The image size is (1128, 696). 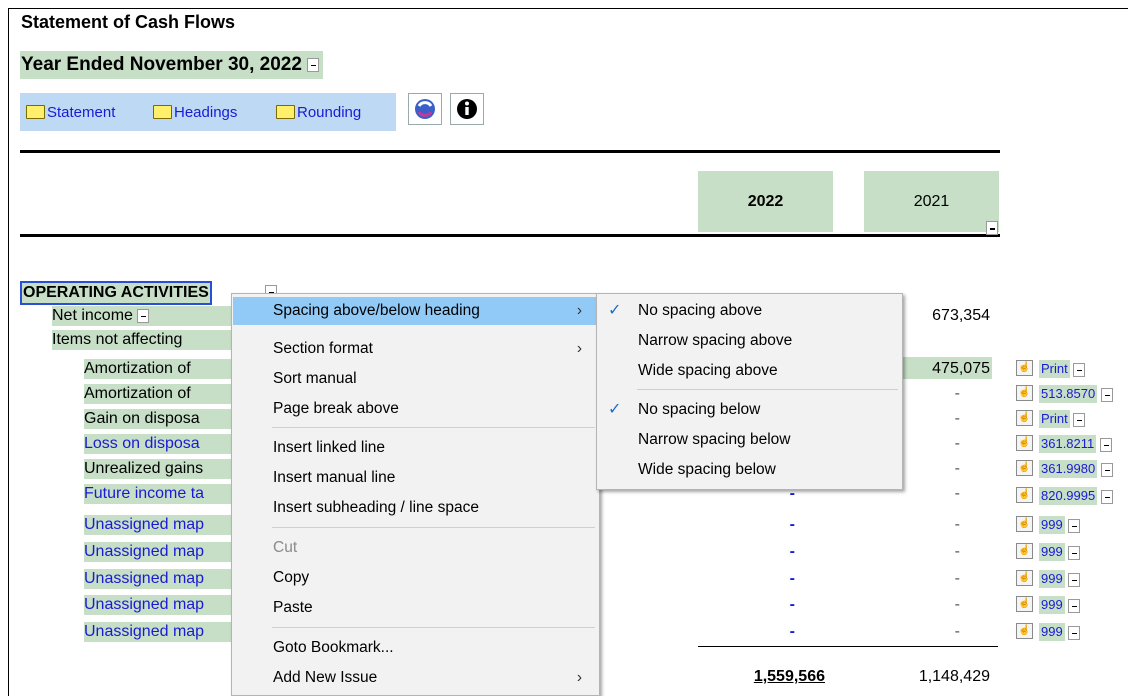 I want to click on menu-item-spacing: Spacing above/below heading ›, so click(x=415, y=311).